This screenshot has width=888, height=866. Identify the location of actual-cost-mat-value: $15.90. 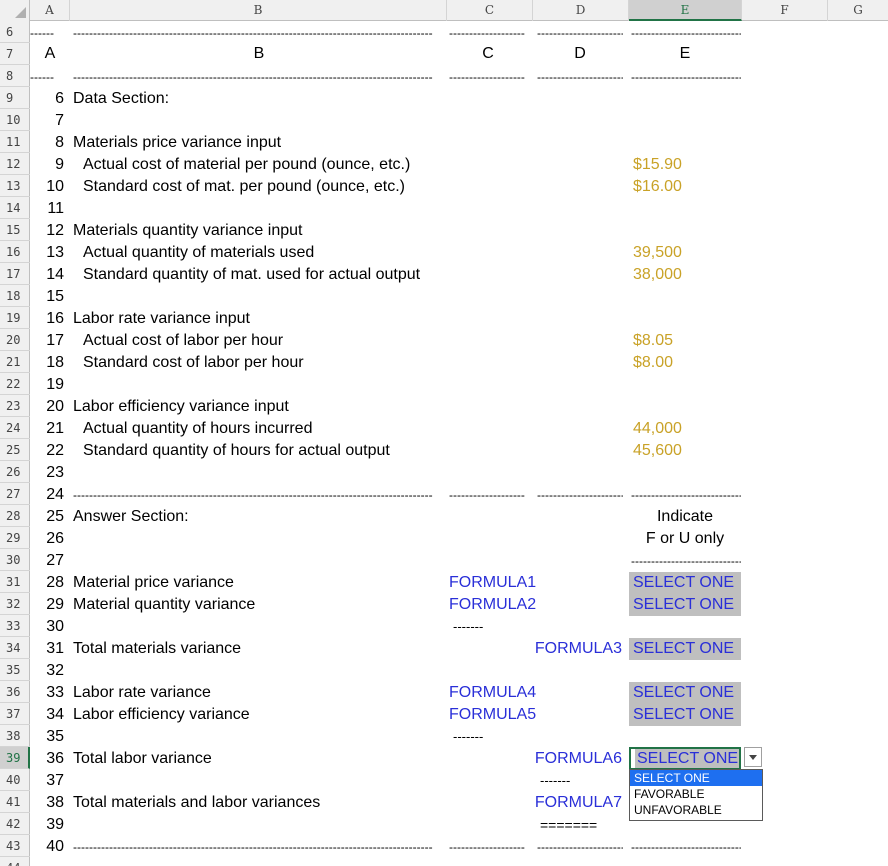
(685, 165).